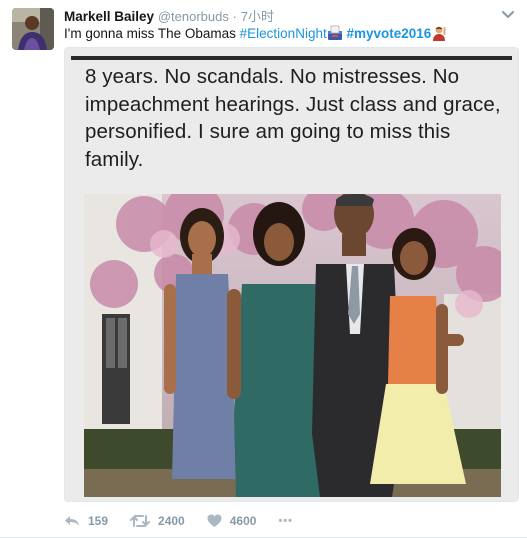  I want to click on username: @tenorbuds, so click(193, 16).